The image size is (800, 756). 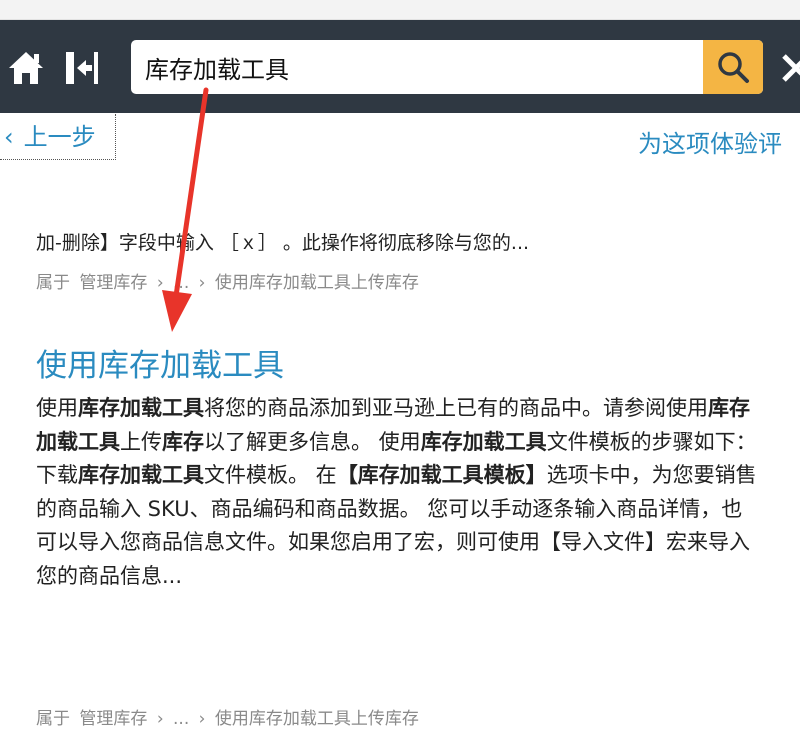 What do you see at coordinates (160, 362) in the screenshot?
I see `result-title-link: 使用库存加载工具` at bounding box center [160, 362].